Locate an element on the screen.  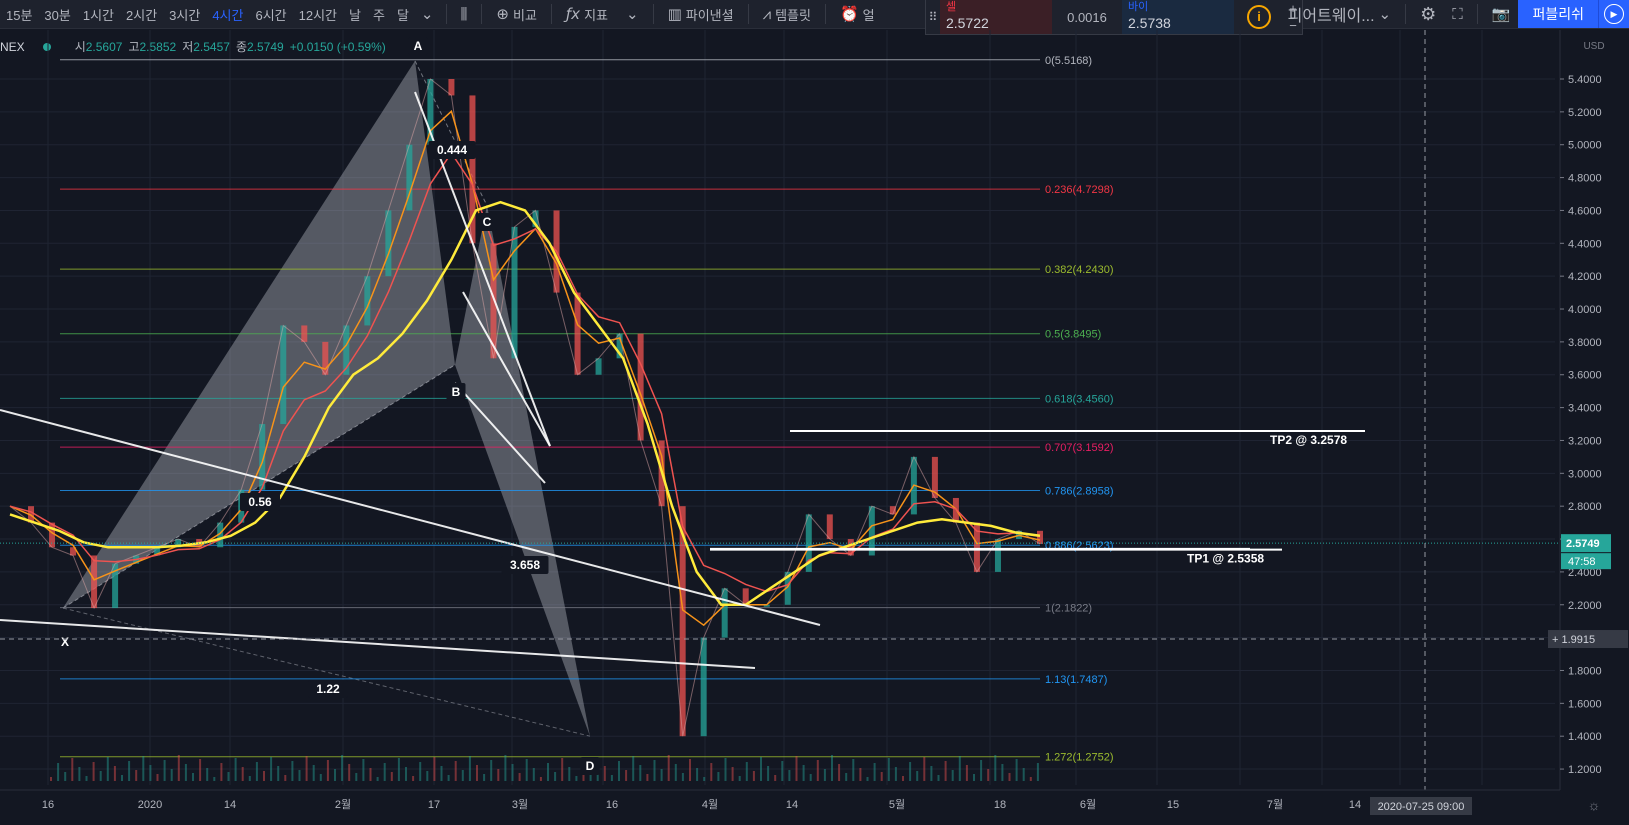
crosshair-time-text: 2020-07-25 09:00 is located at coordinates (1421, 807).